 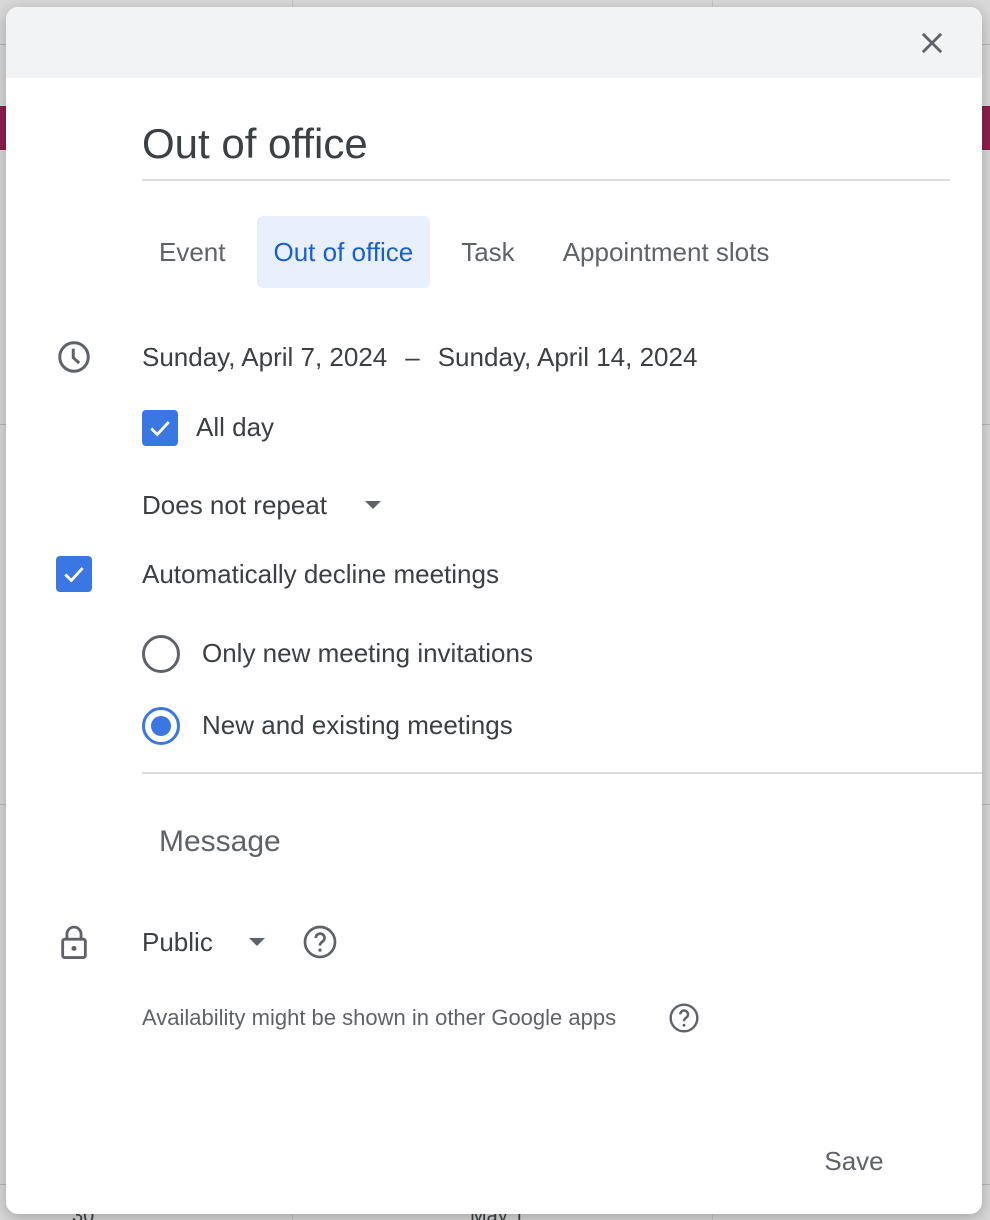 What do you see at coordinates (192, 252) in the screenshot?
I see `tab-event: Event` at bounding box center [192, 252].